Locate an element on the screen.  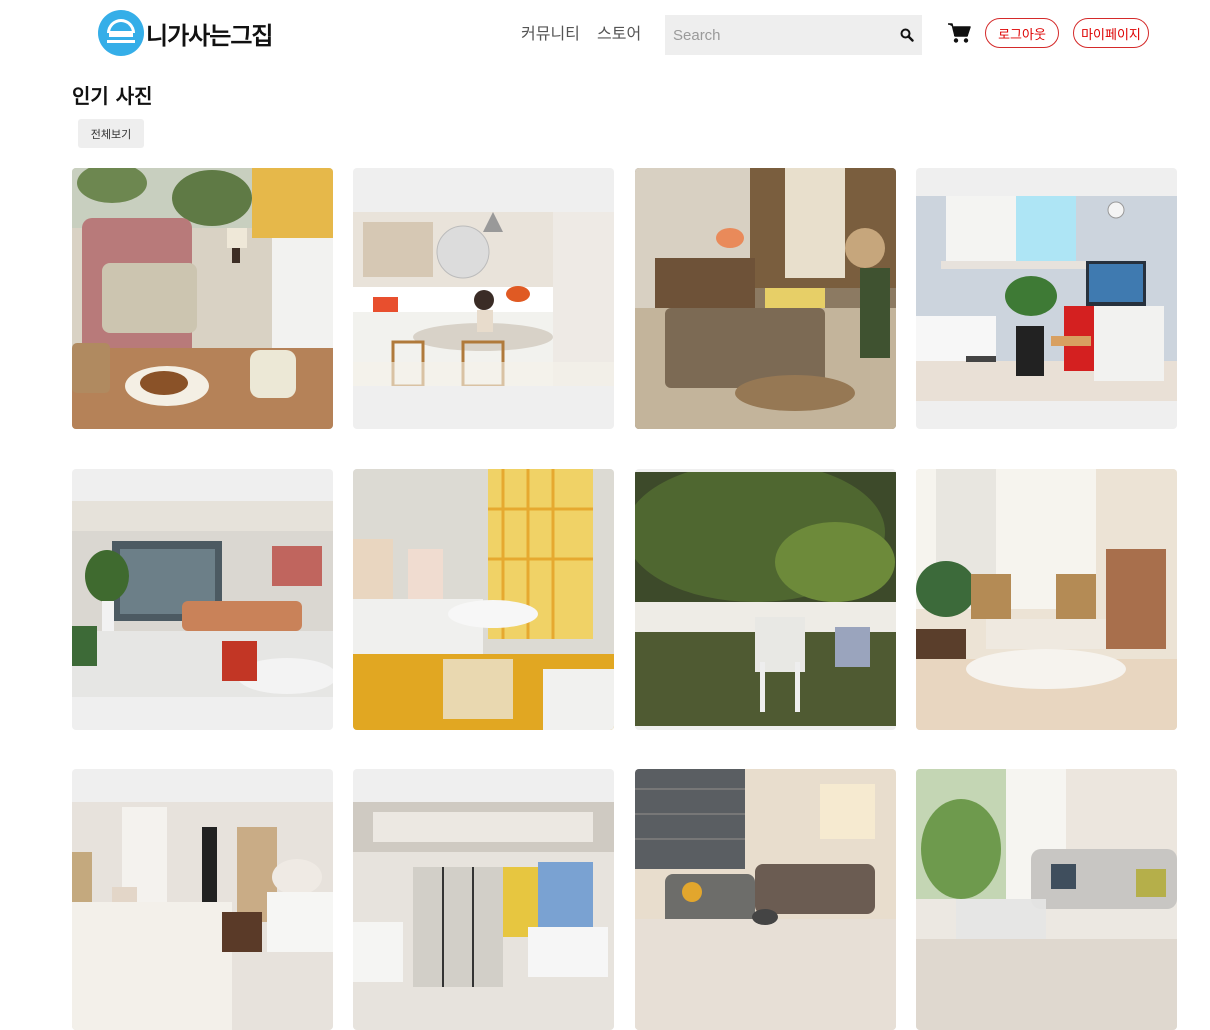
search-input is located at coordinates (774, 35).